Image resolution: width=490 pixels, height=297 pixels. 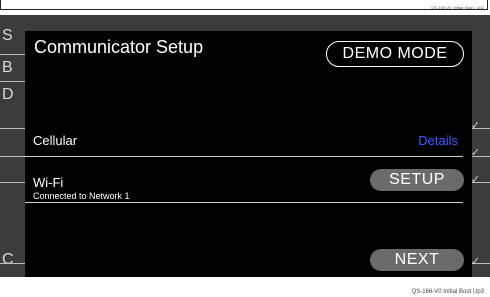 What do you see at coordinates (395, 54) in the screenshot?
I see `demo-mode-button: DEMO MODE` at bounding box center [395, 54].